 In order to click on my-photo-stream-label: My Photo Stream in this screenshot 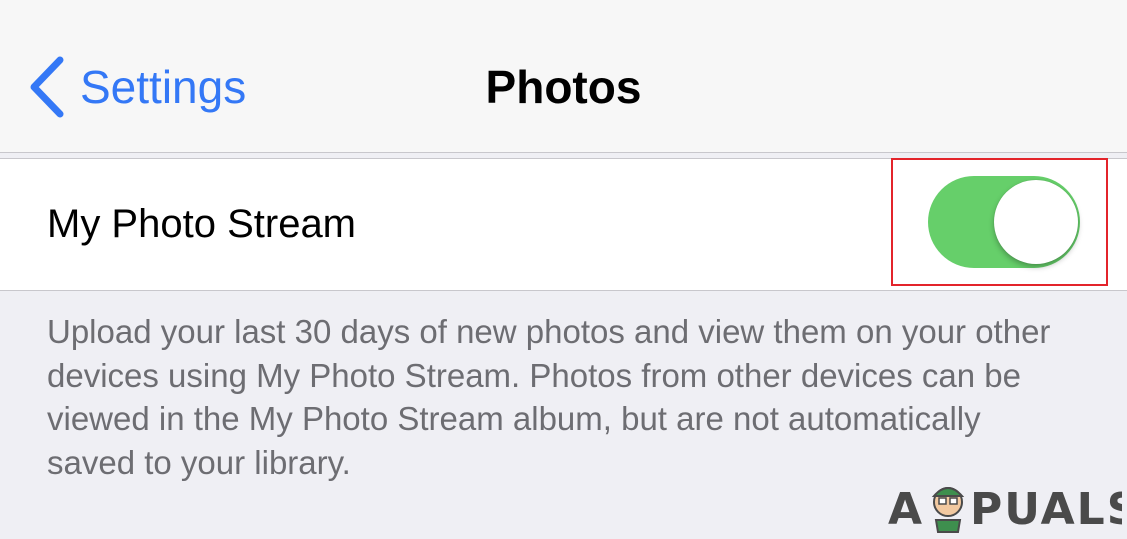, I will do `click(202, 224)`.